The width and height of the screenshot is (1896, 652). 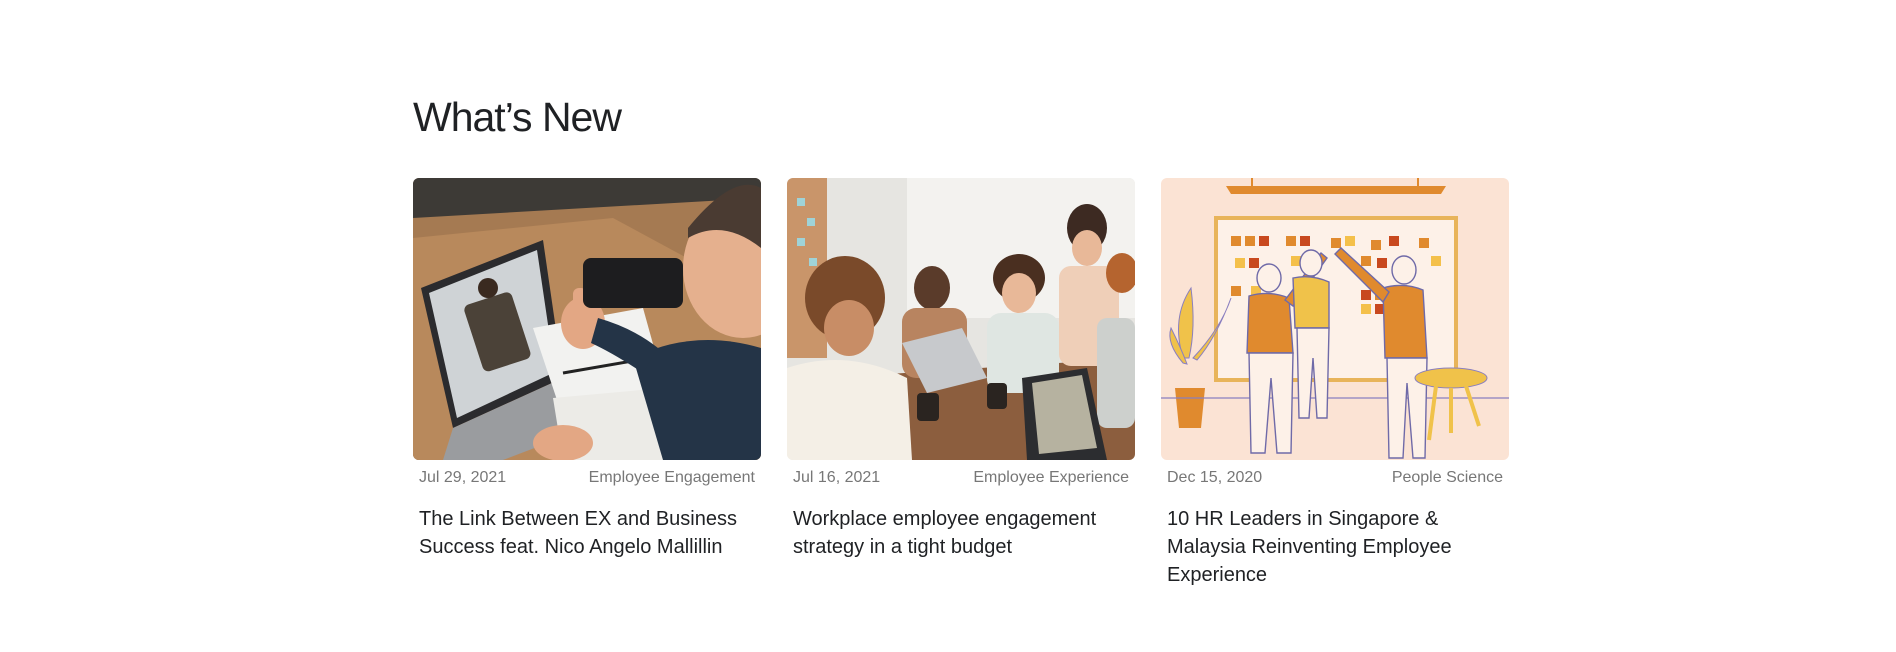 I want to click on article-meta: Jul 16, 2021 Employee Experience, so click(x=961, y=474).